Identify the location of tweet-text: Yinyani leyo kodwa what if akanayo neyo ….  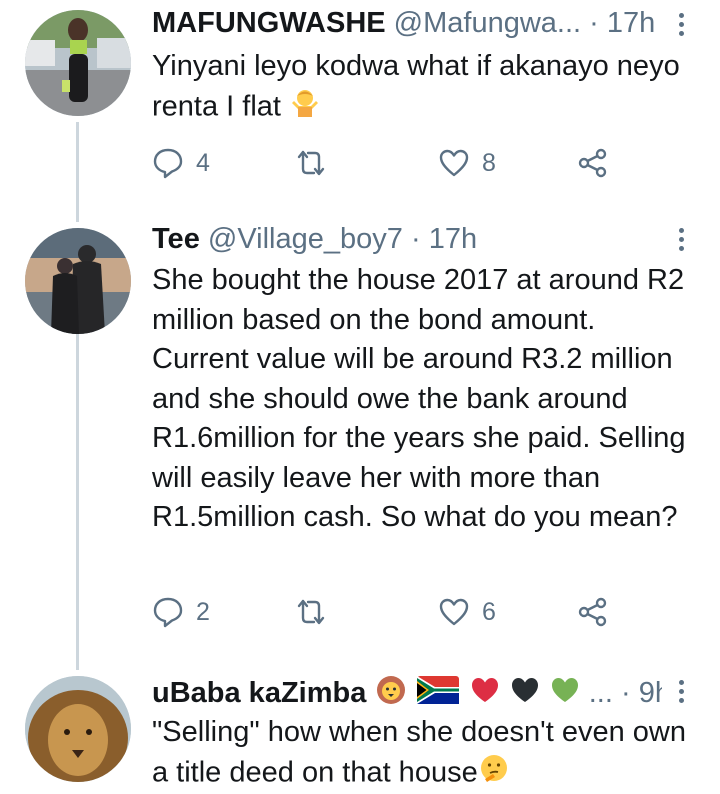
(425, 87).